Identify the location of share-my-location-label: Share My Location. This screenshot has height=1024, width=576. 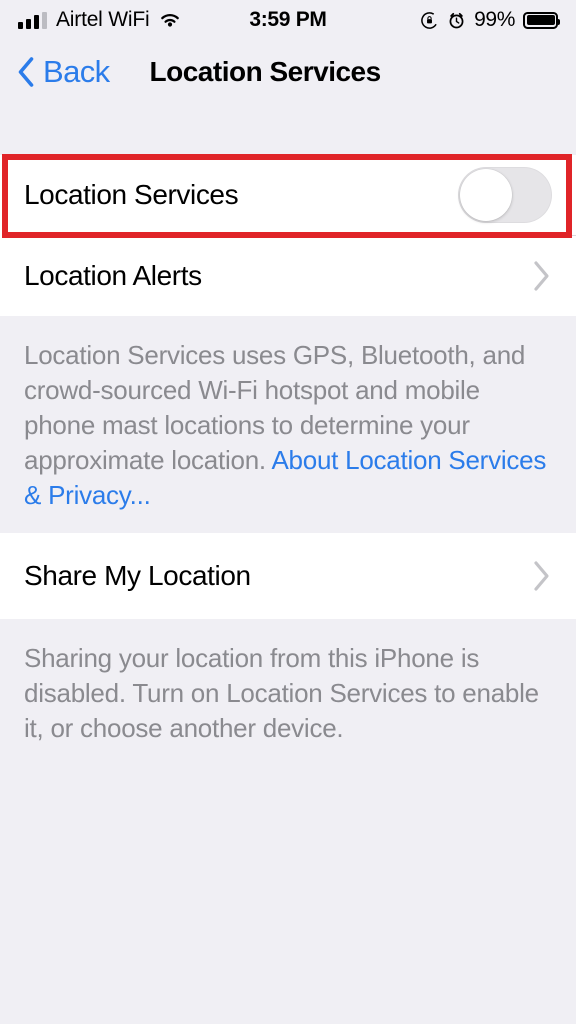
(137, 575).